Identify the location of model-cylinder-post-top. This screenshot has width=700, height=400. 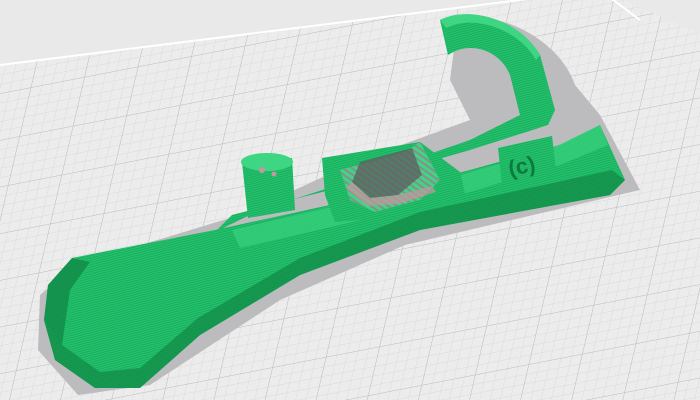
(267, 162).